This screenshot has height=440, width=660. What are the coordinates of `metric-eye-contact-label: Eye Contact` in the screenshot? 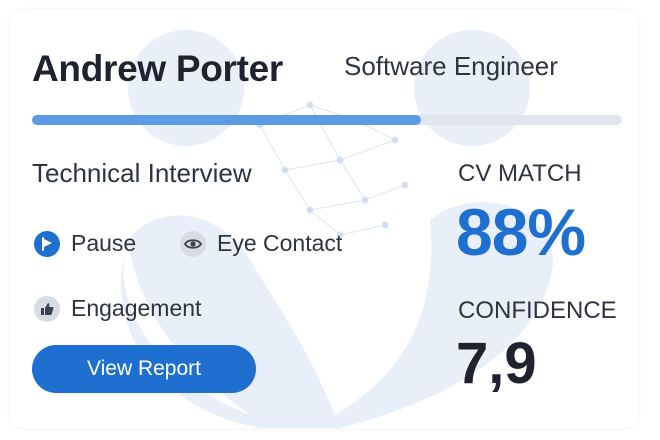 It's located at (280, 243).